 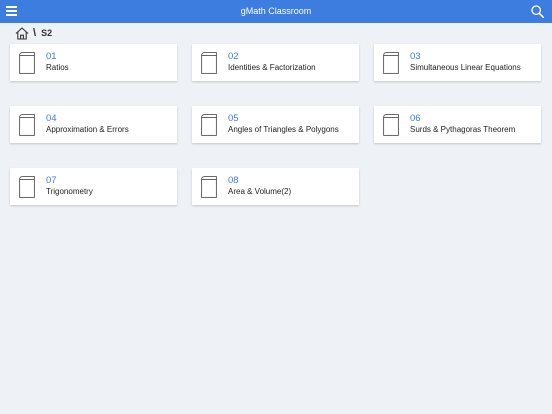 I want to click on chapter-number: 02, so click(x=233, y=56).